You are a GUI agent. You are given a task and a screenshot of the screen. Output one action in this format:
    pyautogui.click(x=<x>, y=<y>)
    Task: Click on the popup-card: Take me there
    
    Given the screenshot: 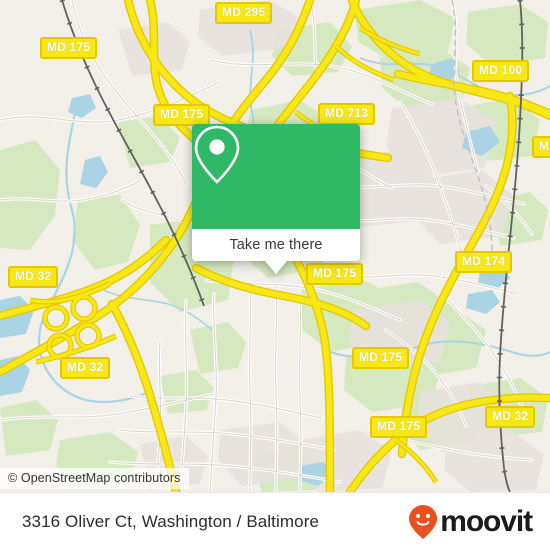 What is the action you would take?
    pyautogui.click(x=276, y=192)
    